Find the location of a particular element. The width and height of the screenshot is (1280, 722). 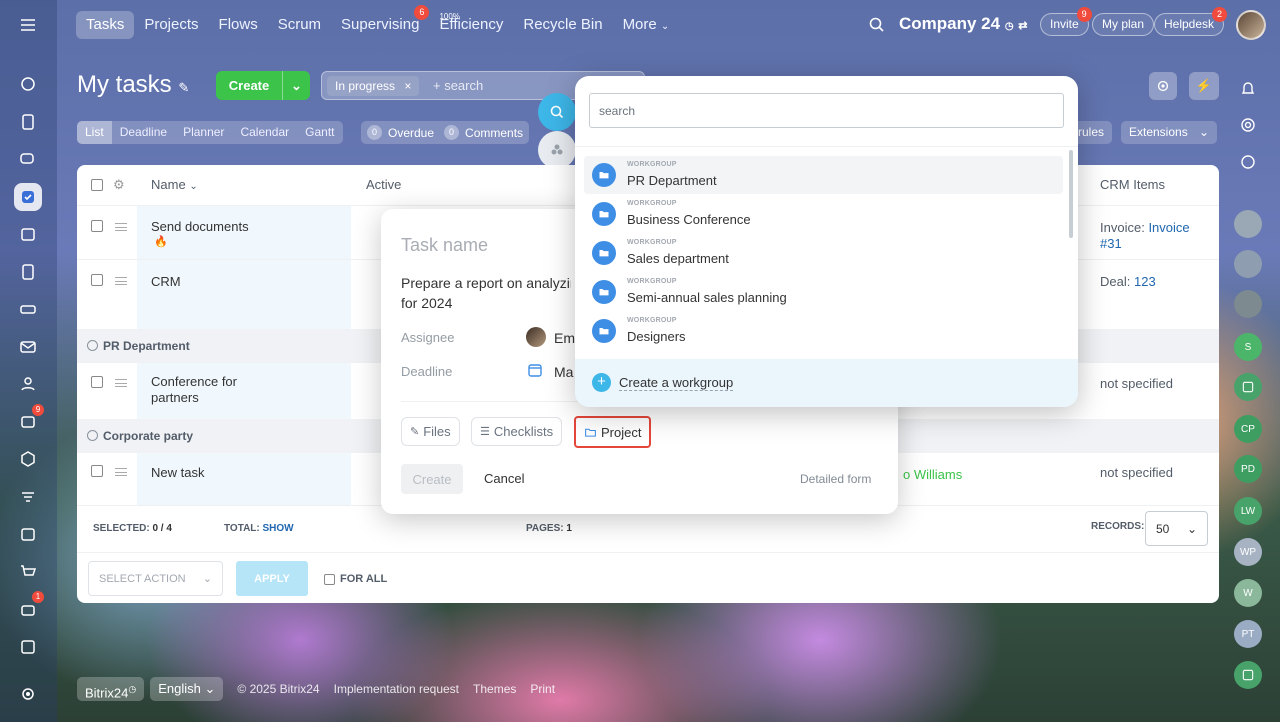

assignee-avatar is located at coordinates (536, 337).